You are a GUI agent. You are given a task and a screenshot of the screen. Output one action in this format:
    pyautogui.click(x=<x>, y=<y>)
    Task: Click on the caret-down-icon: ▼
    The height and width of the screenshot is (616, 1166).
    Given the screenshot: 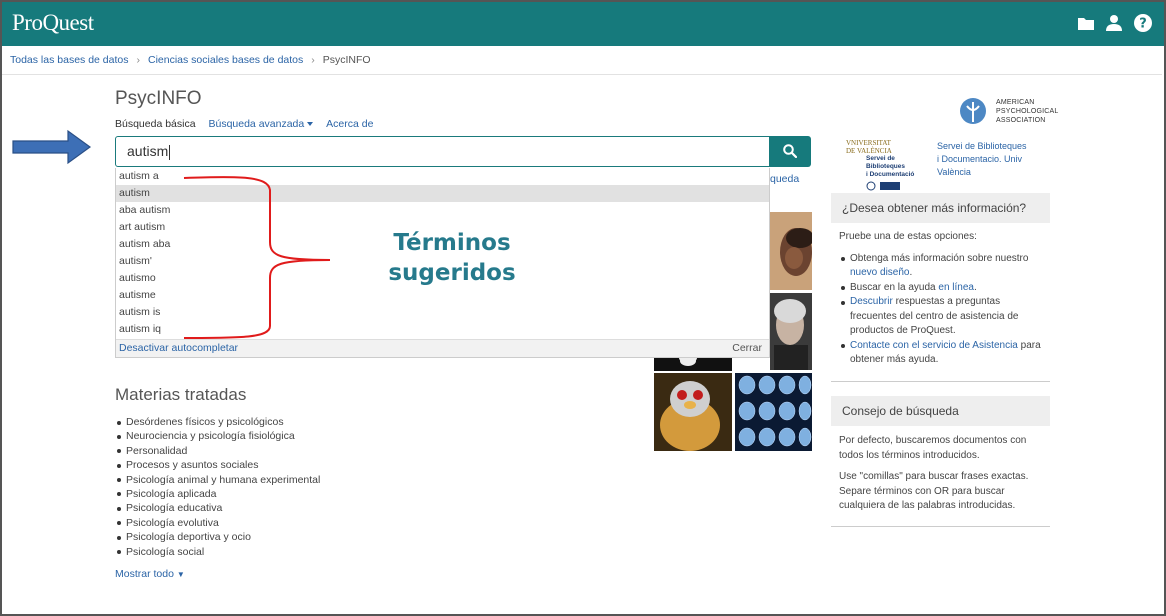 What is the action you would take?
    pyautogui.click(x=180, y=574)
    